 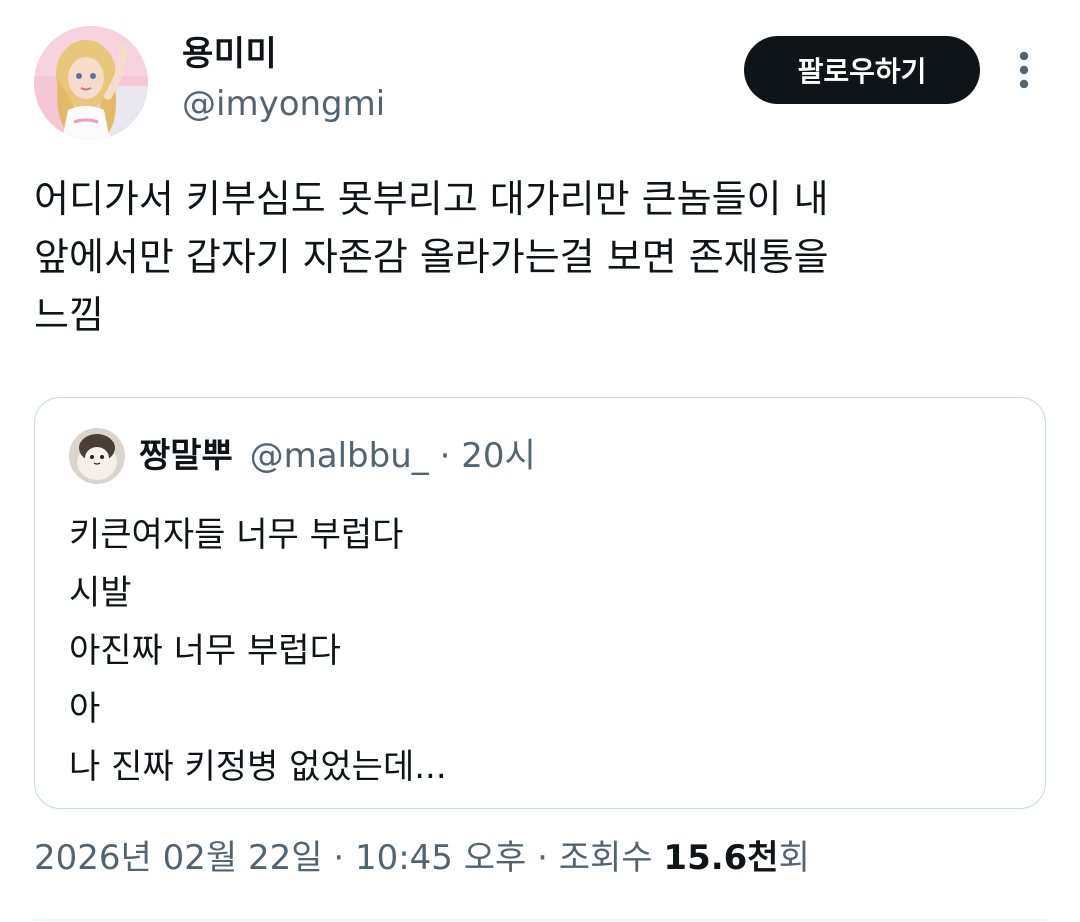 What do you see at coordinates (611, 858) in the screenshot?
I see `views-label: 조회수` at bounding box center [611, 858].